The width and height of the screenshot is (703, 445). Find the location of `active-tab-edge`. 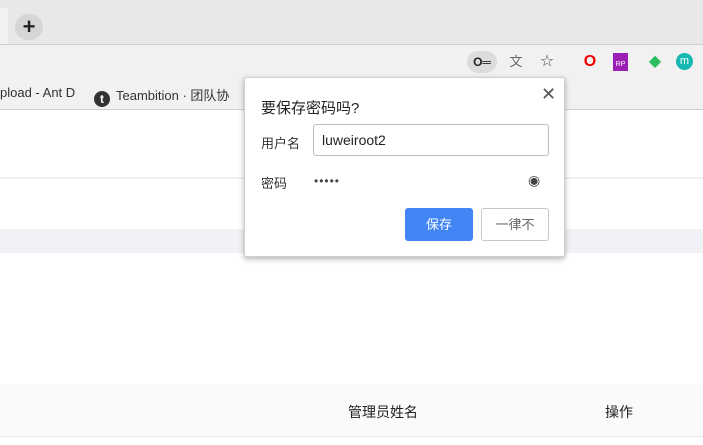

active-tab-edge is located at coordinates (4, 28).